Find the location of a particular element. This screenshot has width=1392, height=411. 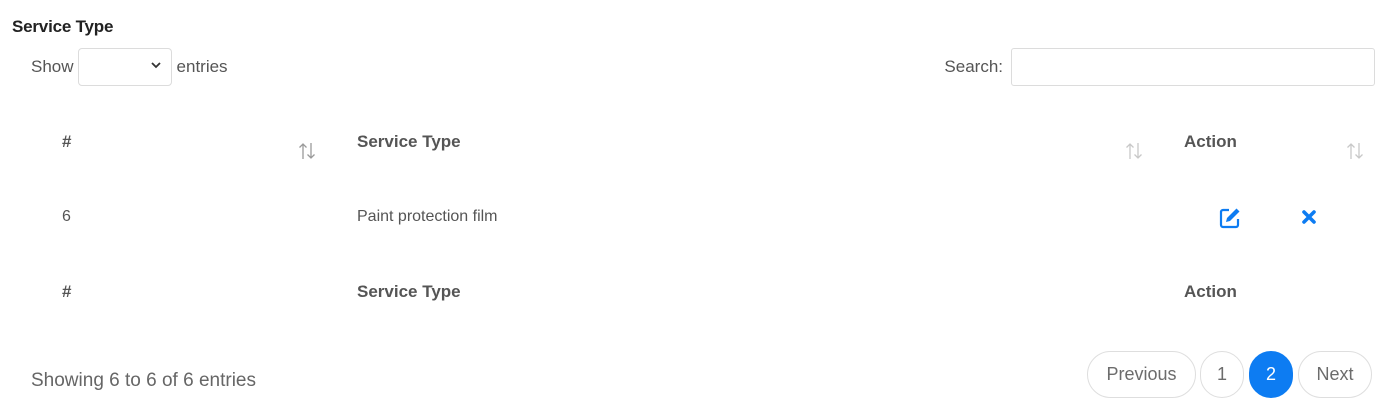

footer-header-action: Action is located at coordinates (1210, 291).